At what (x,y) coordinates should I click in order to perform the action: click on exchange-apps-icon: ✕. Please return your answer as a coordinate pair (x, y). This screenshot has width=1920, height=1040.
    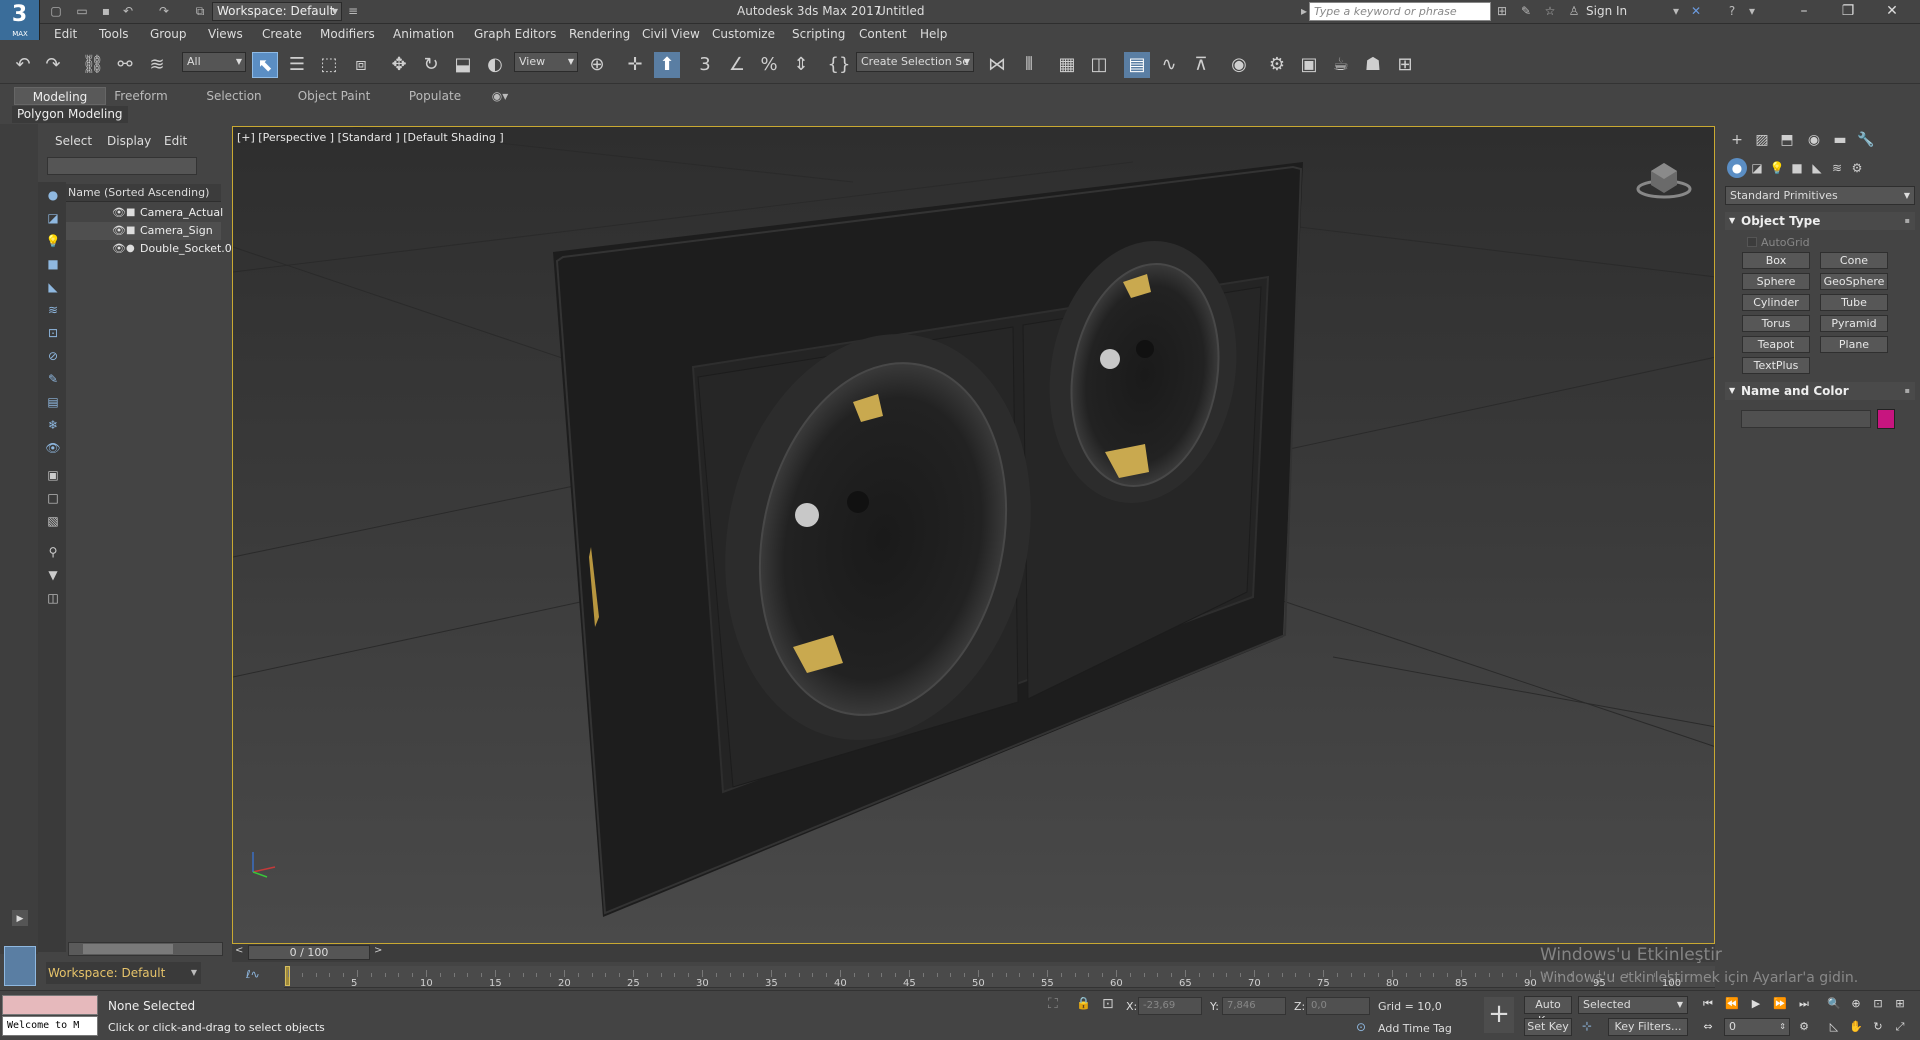
    Looking at the image, I should click on (1696, 11).